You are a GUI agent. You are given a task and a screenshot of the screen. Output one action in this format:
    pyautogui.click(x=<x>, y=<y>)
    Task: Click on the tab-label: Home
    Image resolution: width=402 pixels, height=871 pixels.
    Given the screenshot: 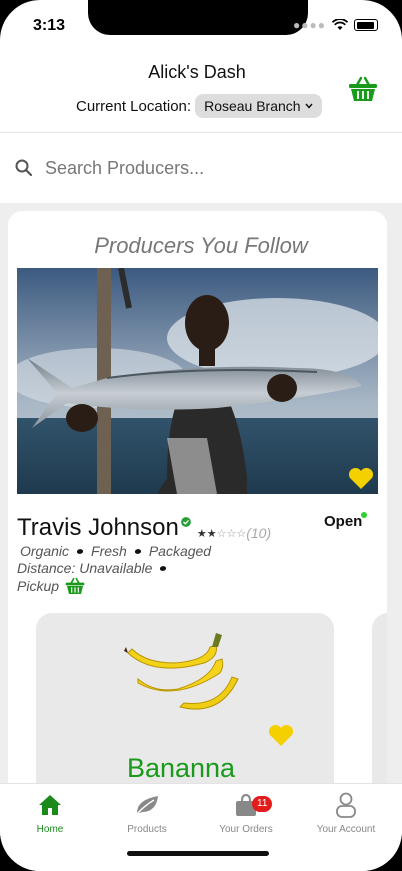 What is the action you would take?
    pyautogui.click(x=50, y=829)
    